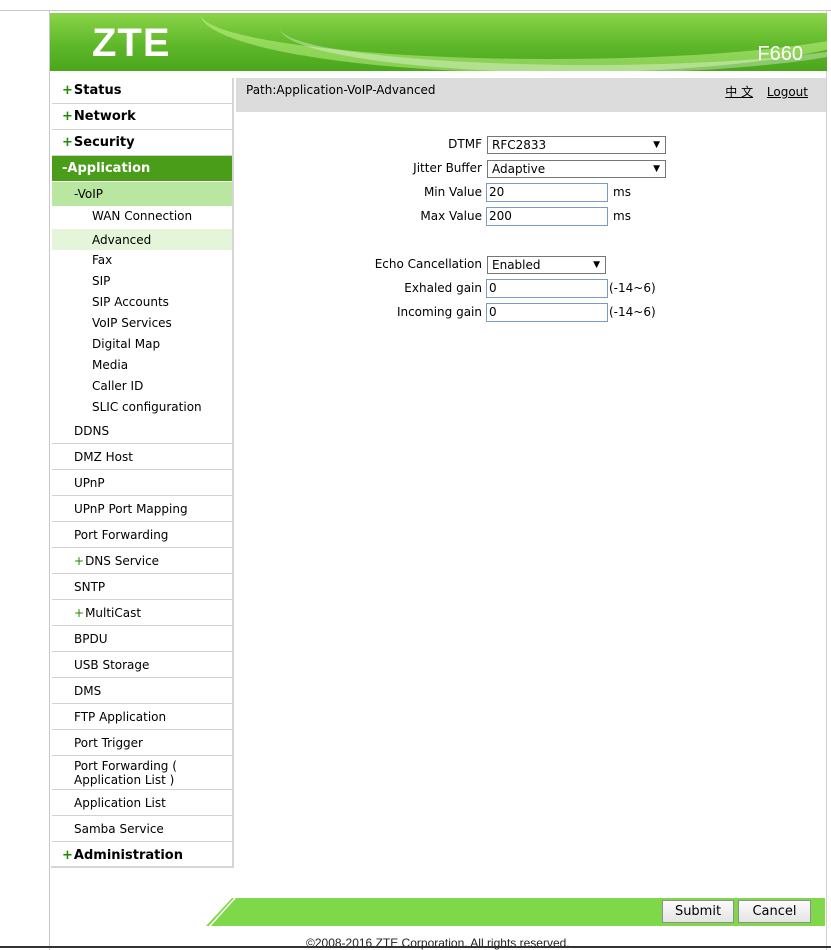 Image resolution: width=831 pixels, height=950 pixels. What do you see at coordinates (142, 691) in the screenshot?
I see `nav-dms: DMS` at bounding box center [142, 691].